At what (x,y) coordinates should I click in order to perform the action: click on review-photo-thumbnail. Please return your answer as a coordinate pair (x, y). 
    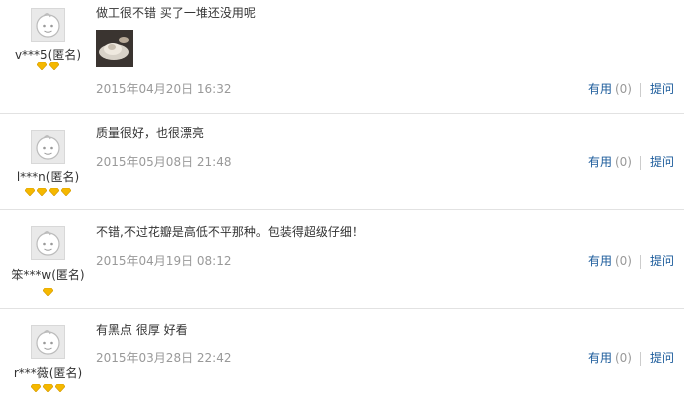
    Looking at the image, I should click on (114, 48).